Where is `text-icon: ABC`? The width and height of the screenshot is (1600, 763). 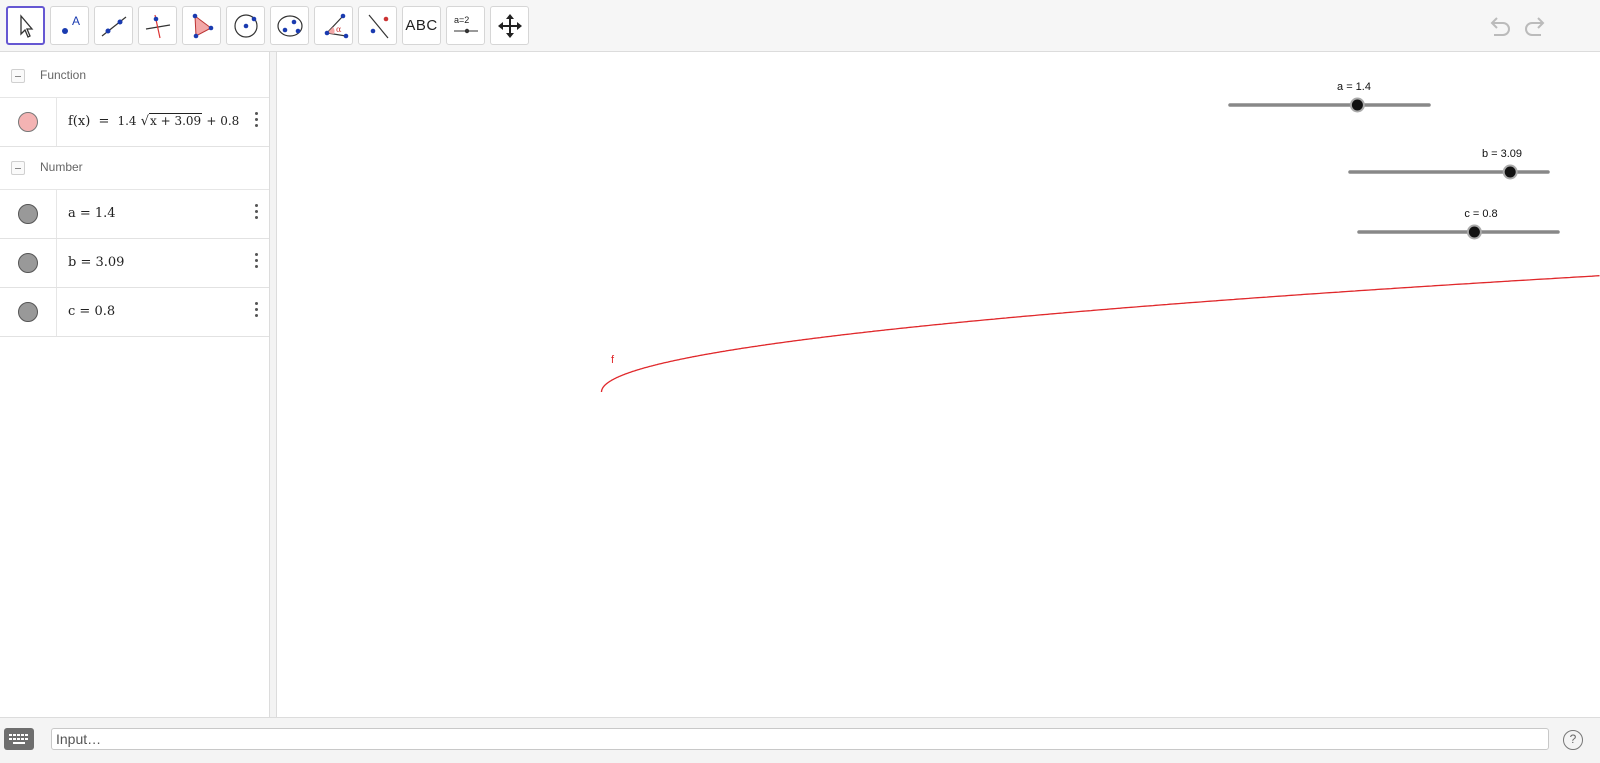 text-icon: ABC is located at coordinates (421, 25).